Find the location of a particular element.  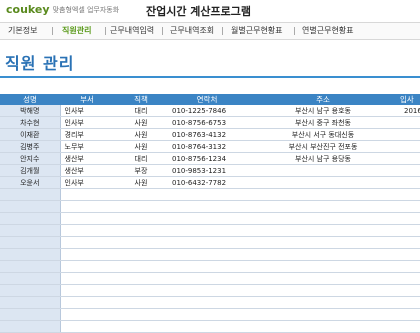

tab-work-entry: 근무내역입력 is located at coordinates (132, 30).